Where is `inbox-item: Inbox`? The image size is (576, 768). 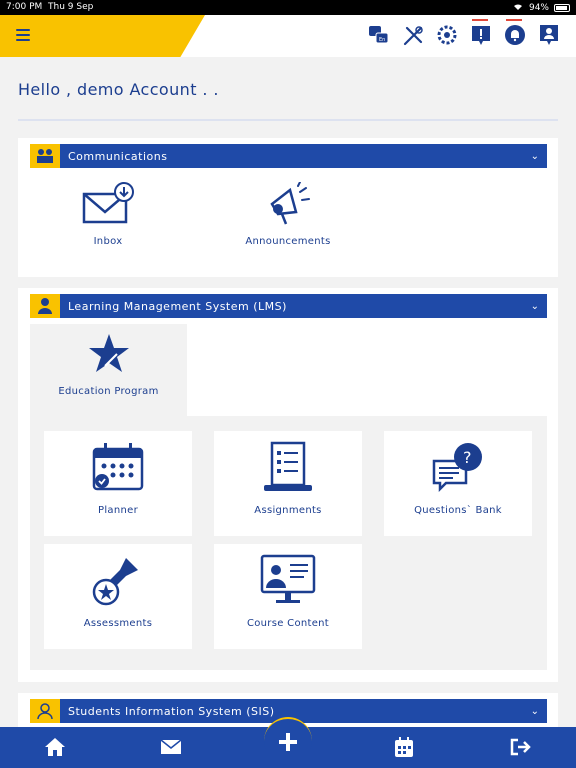 inbox-item: Inbox is located at coordinates (108, 214).